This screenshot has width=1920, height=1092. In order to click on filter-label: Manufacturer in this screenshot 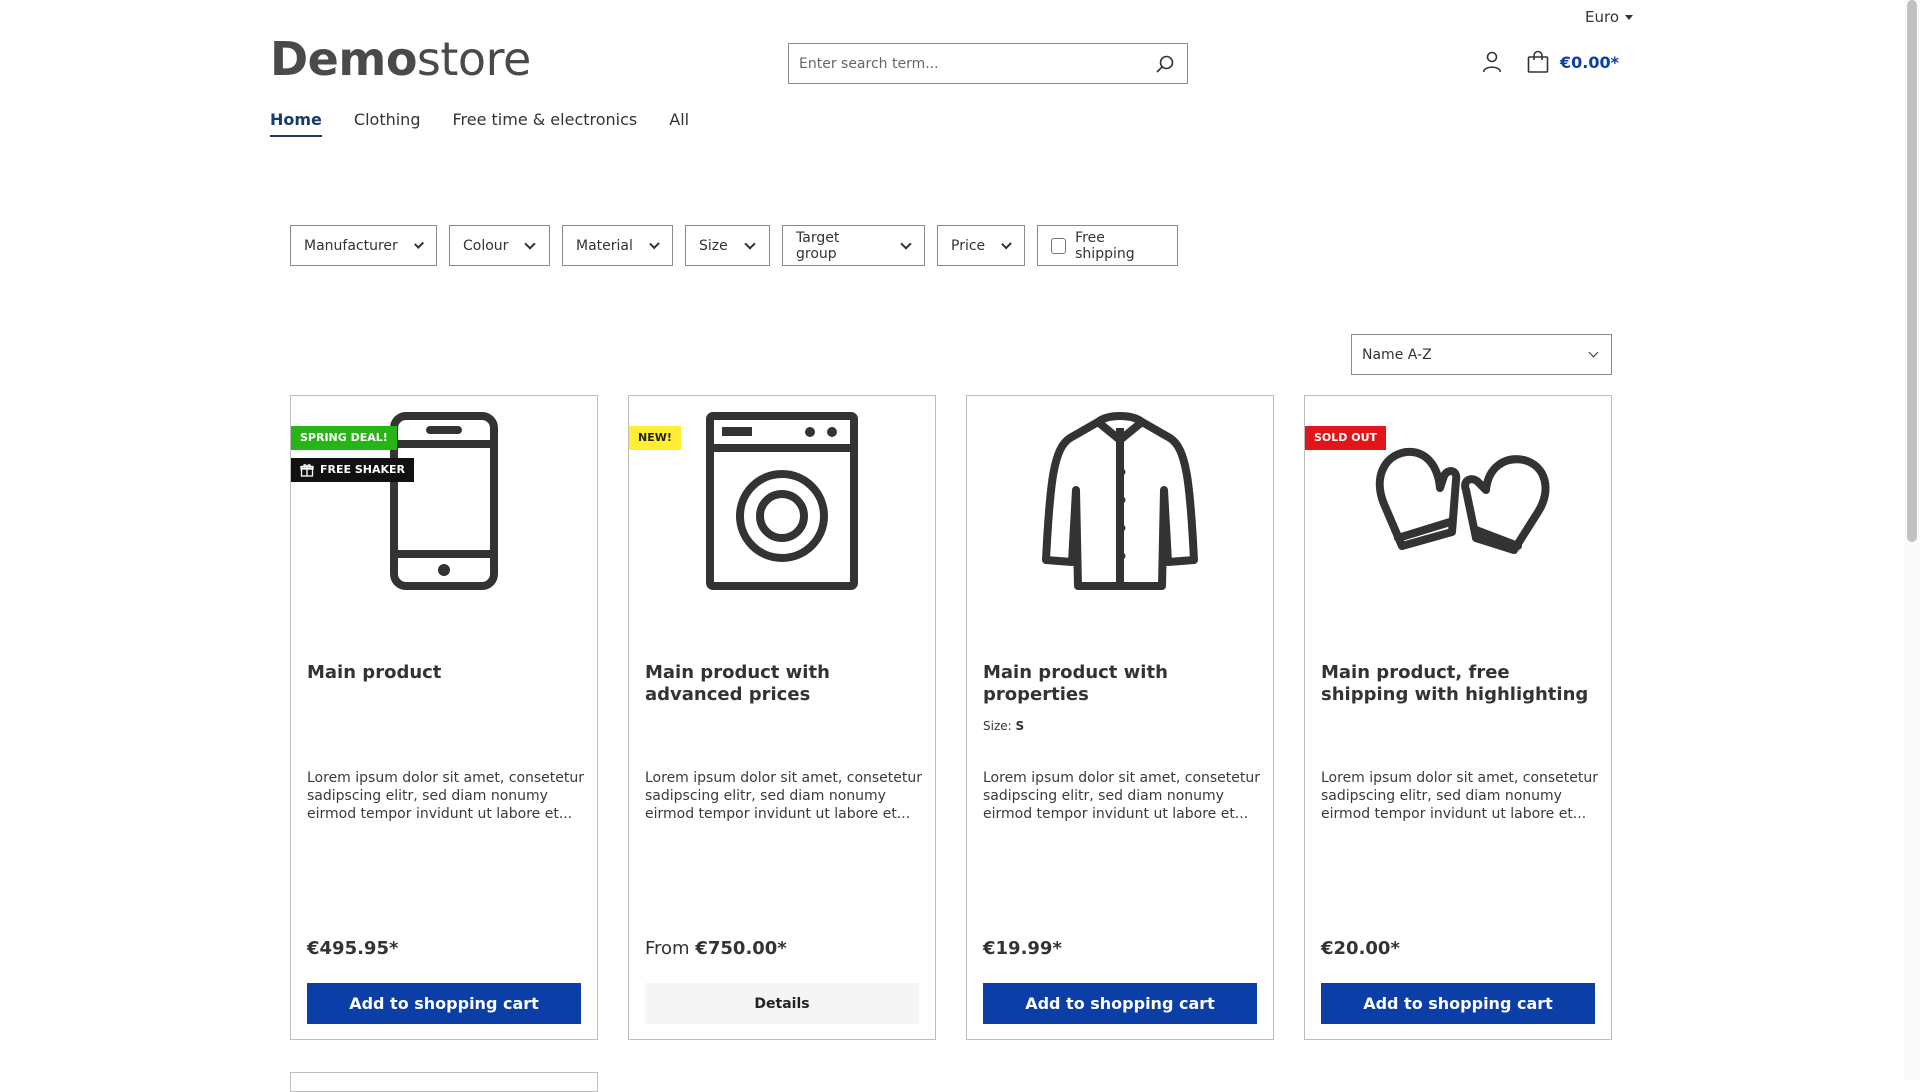, I will do `click(351, 245)`.